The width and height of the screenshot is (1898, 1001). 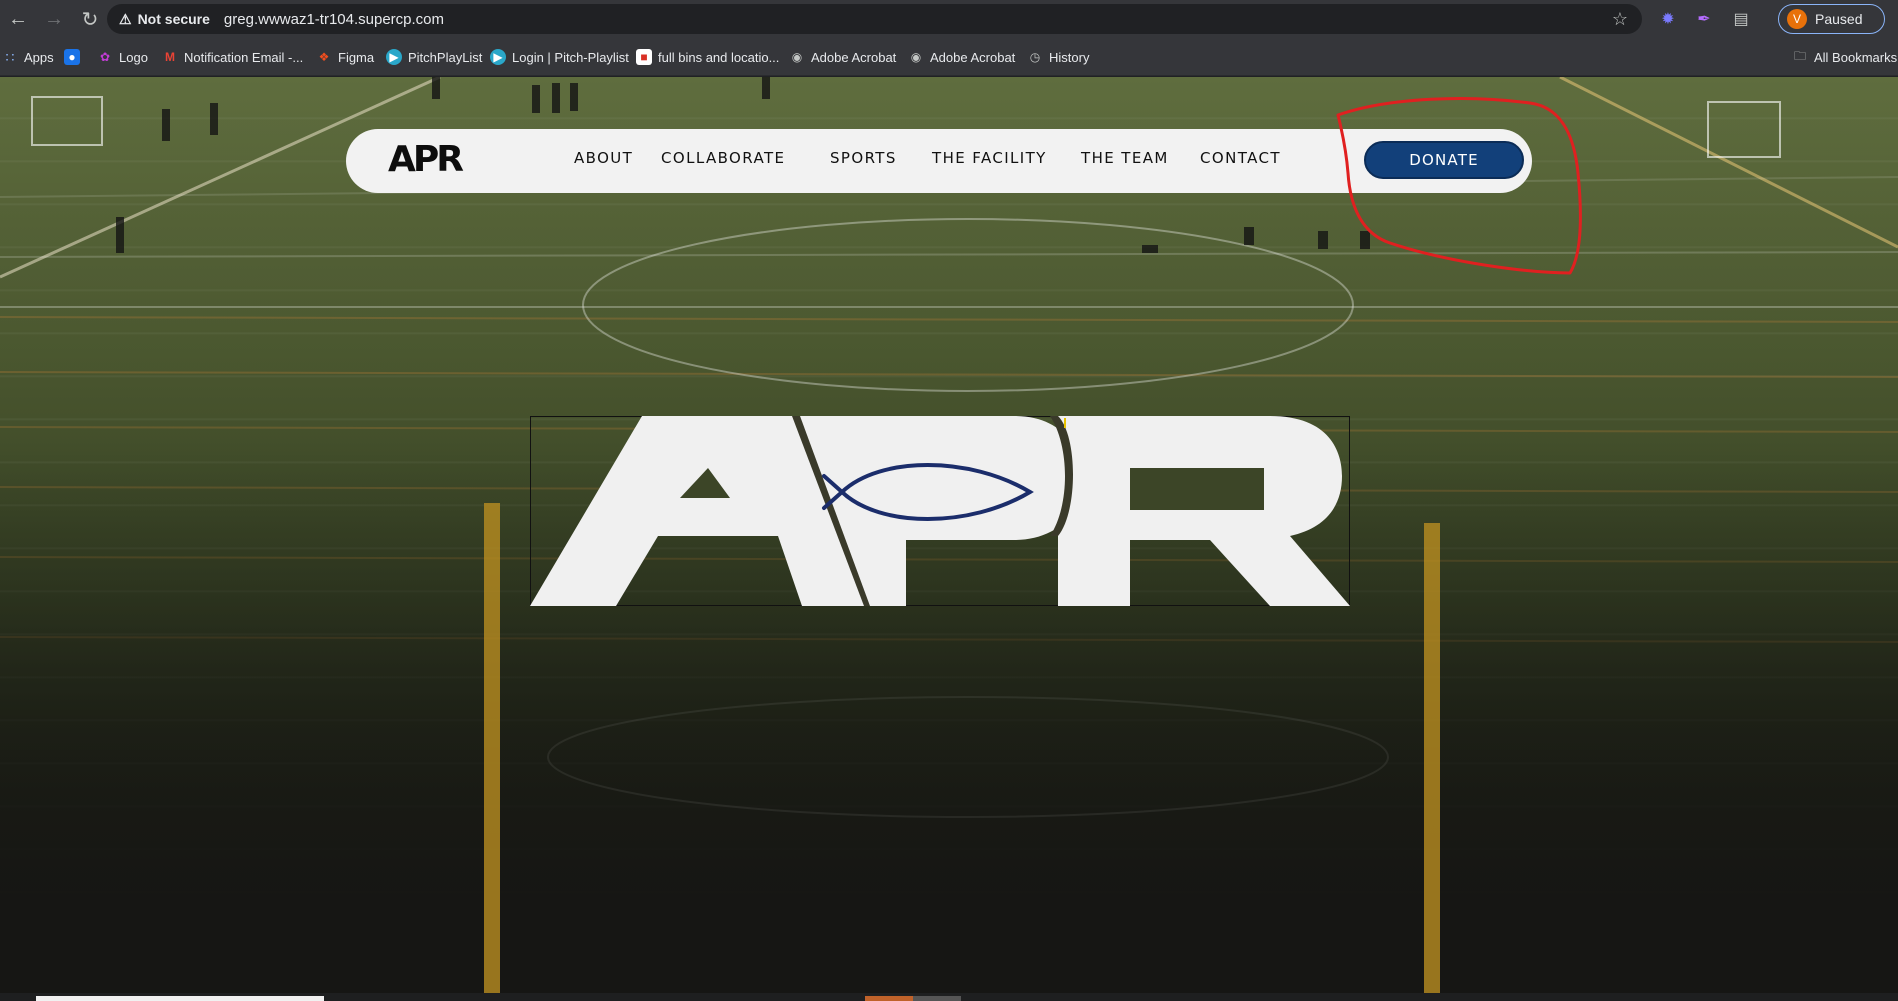 What do you see at coordinates (1035, 57) in the screenshot?
I see `history-icon: ◷` at bounding box center [1035, 57].